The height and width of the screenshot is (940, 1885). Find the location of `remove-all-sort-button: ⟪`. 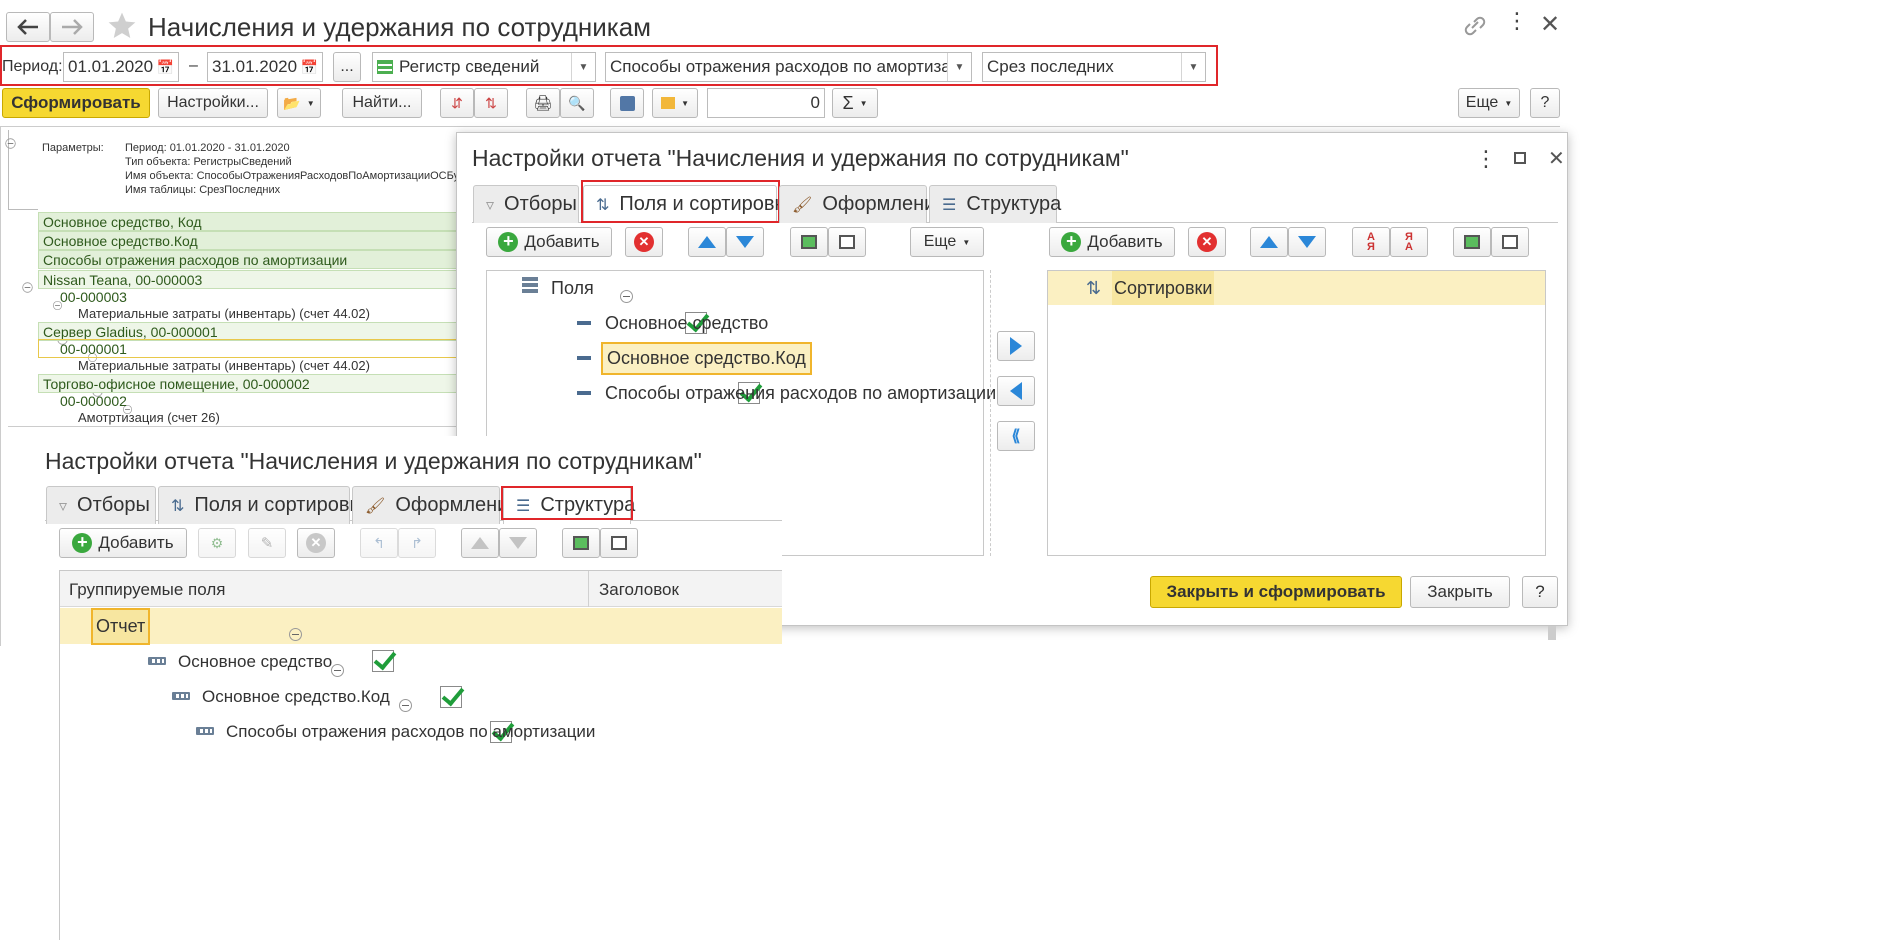

remove-all-sort-button: ⟪ is located at coordinates (1016, 436).